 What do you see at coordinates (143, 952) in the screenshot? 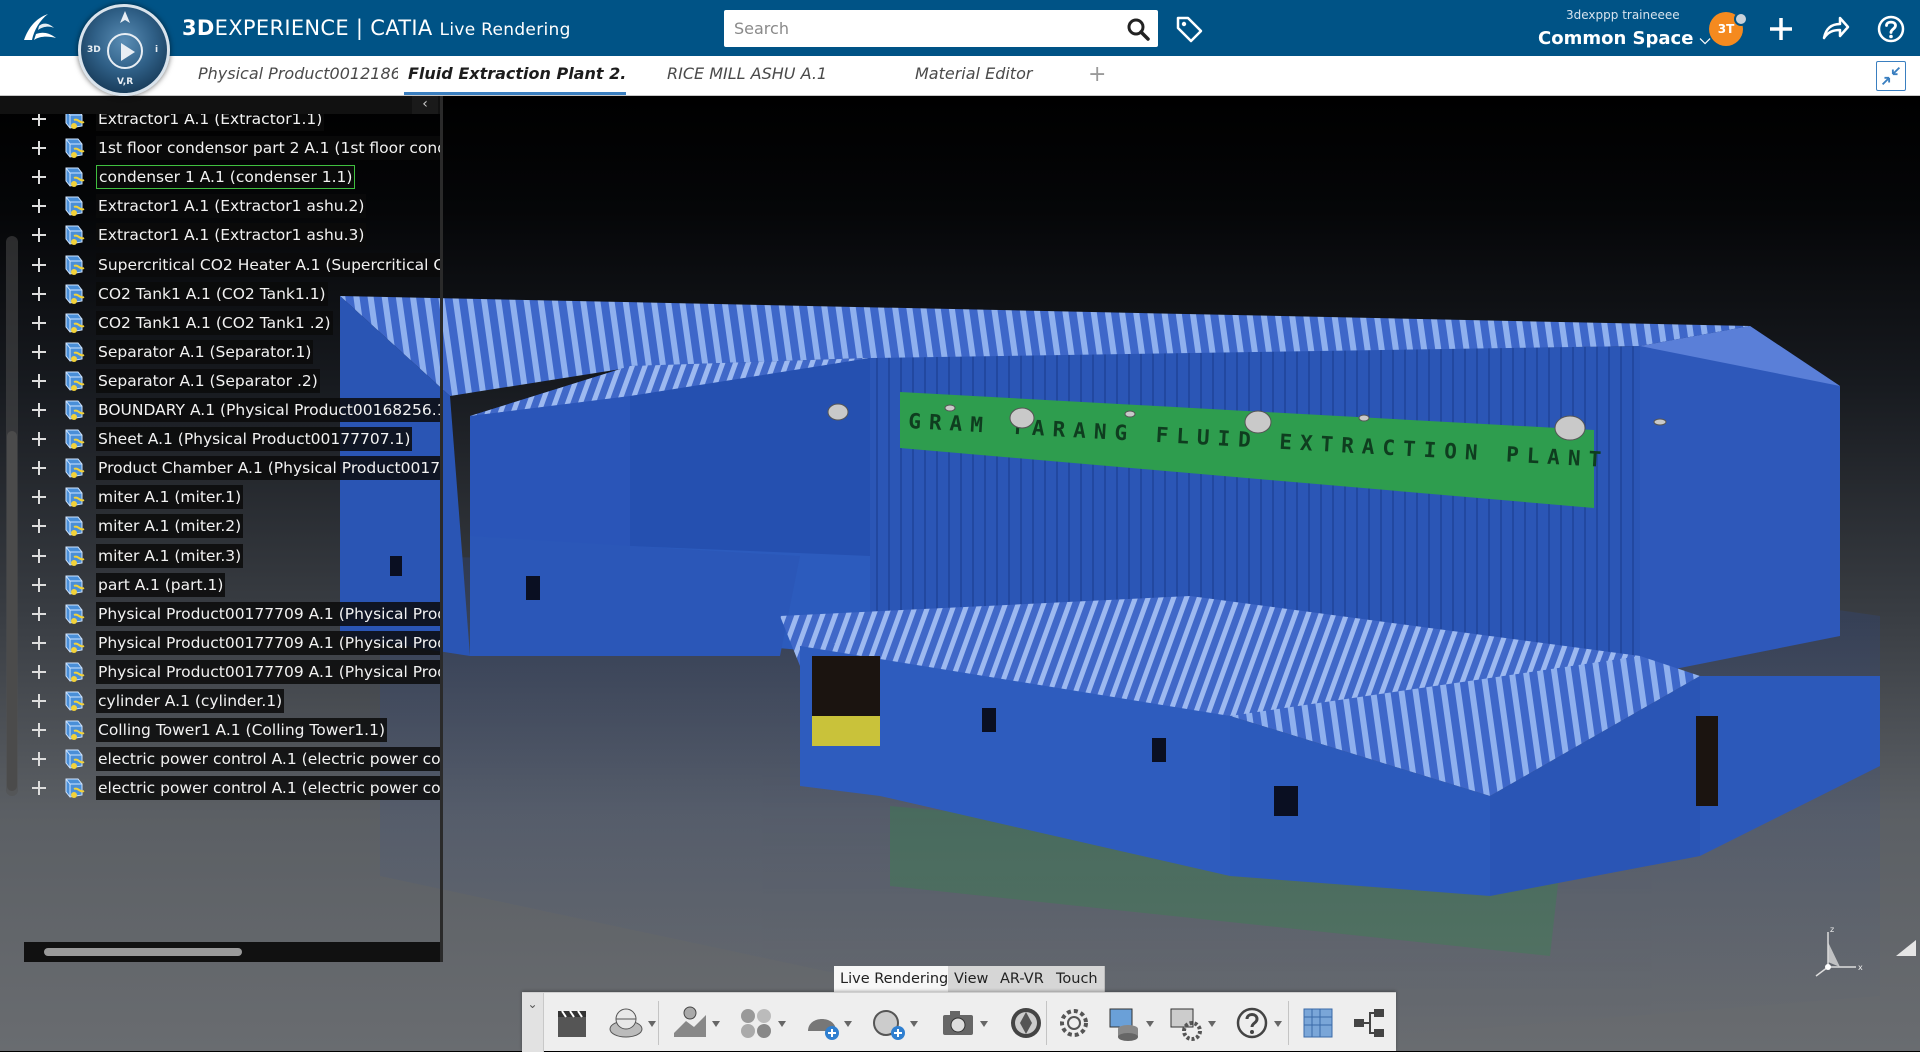
I see `tree-horizontal-scroll-thumb` at bounding box center [143, 952].